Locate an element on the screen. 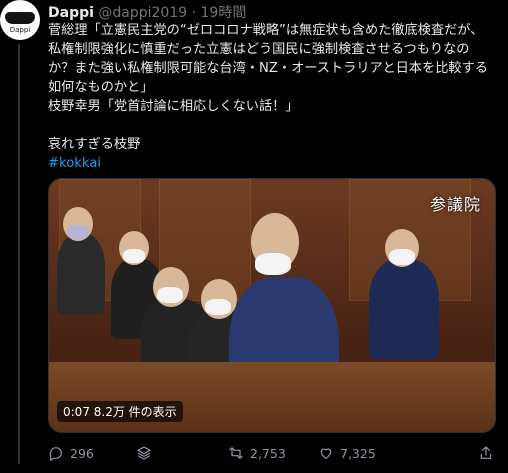 The width and height of the screenshot is (508, 473). retweet-count: 2,753 is located at coordinates (268, 453).